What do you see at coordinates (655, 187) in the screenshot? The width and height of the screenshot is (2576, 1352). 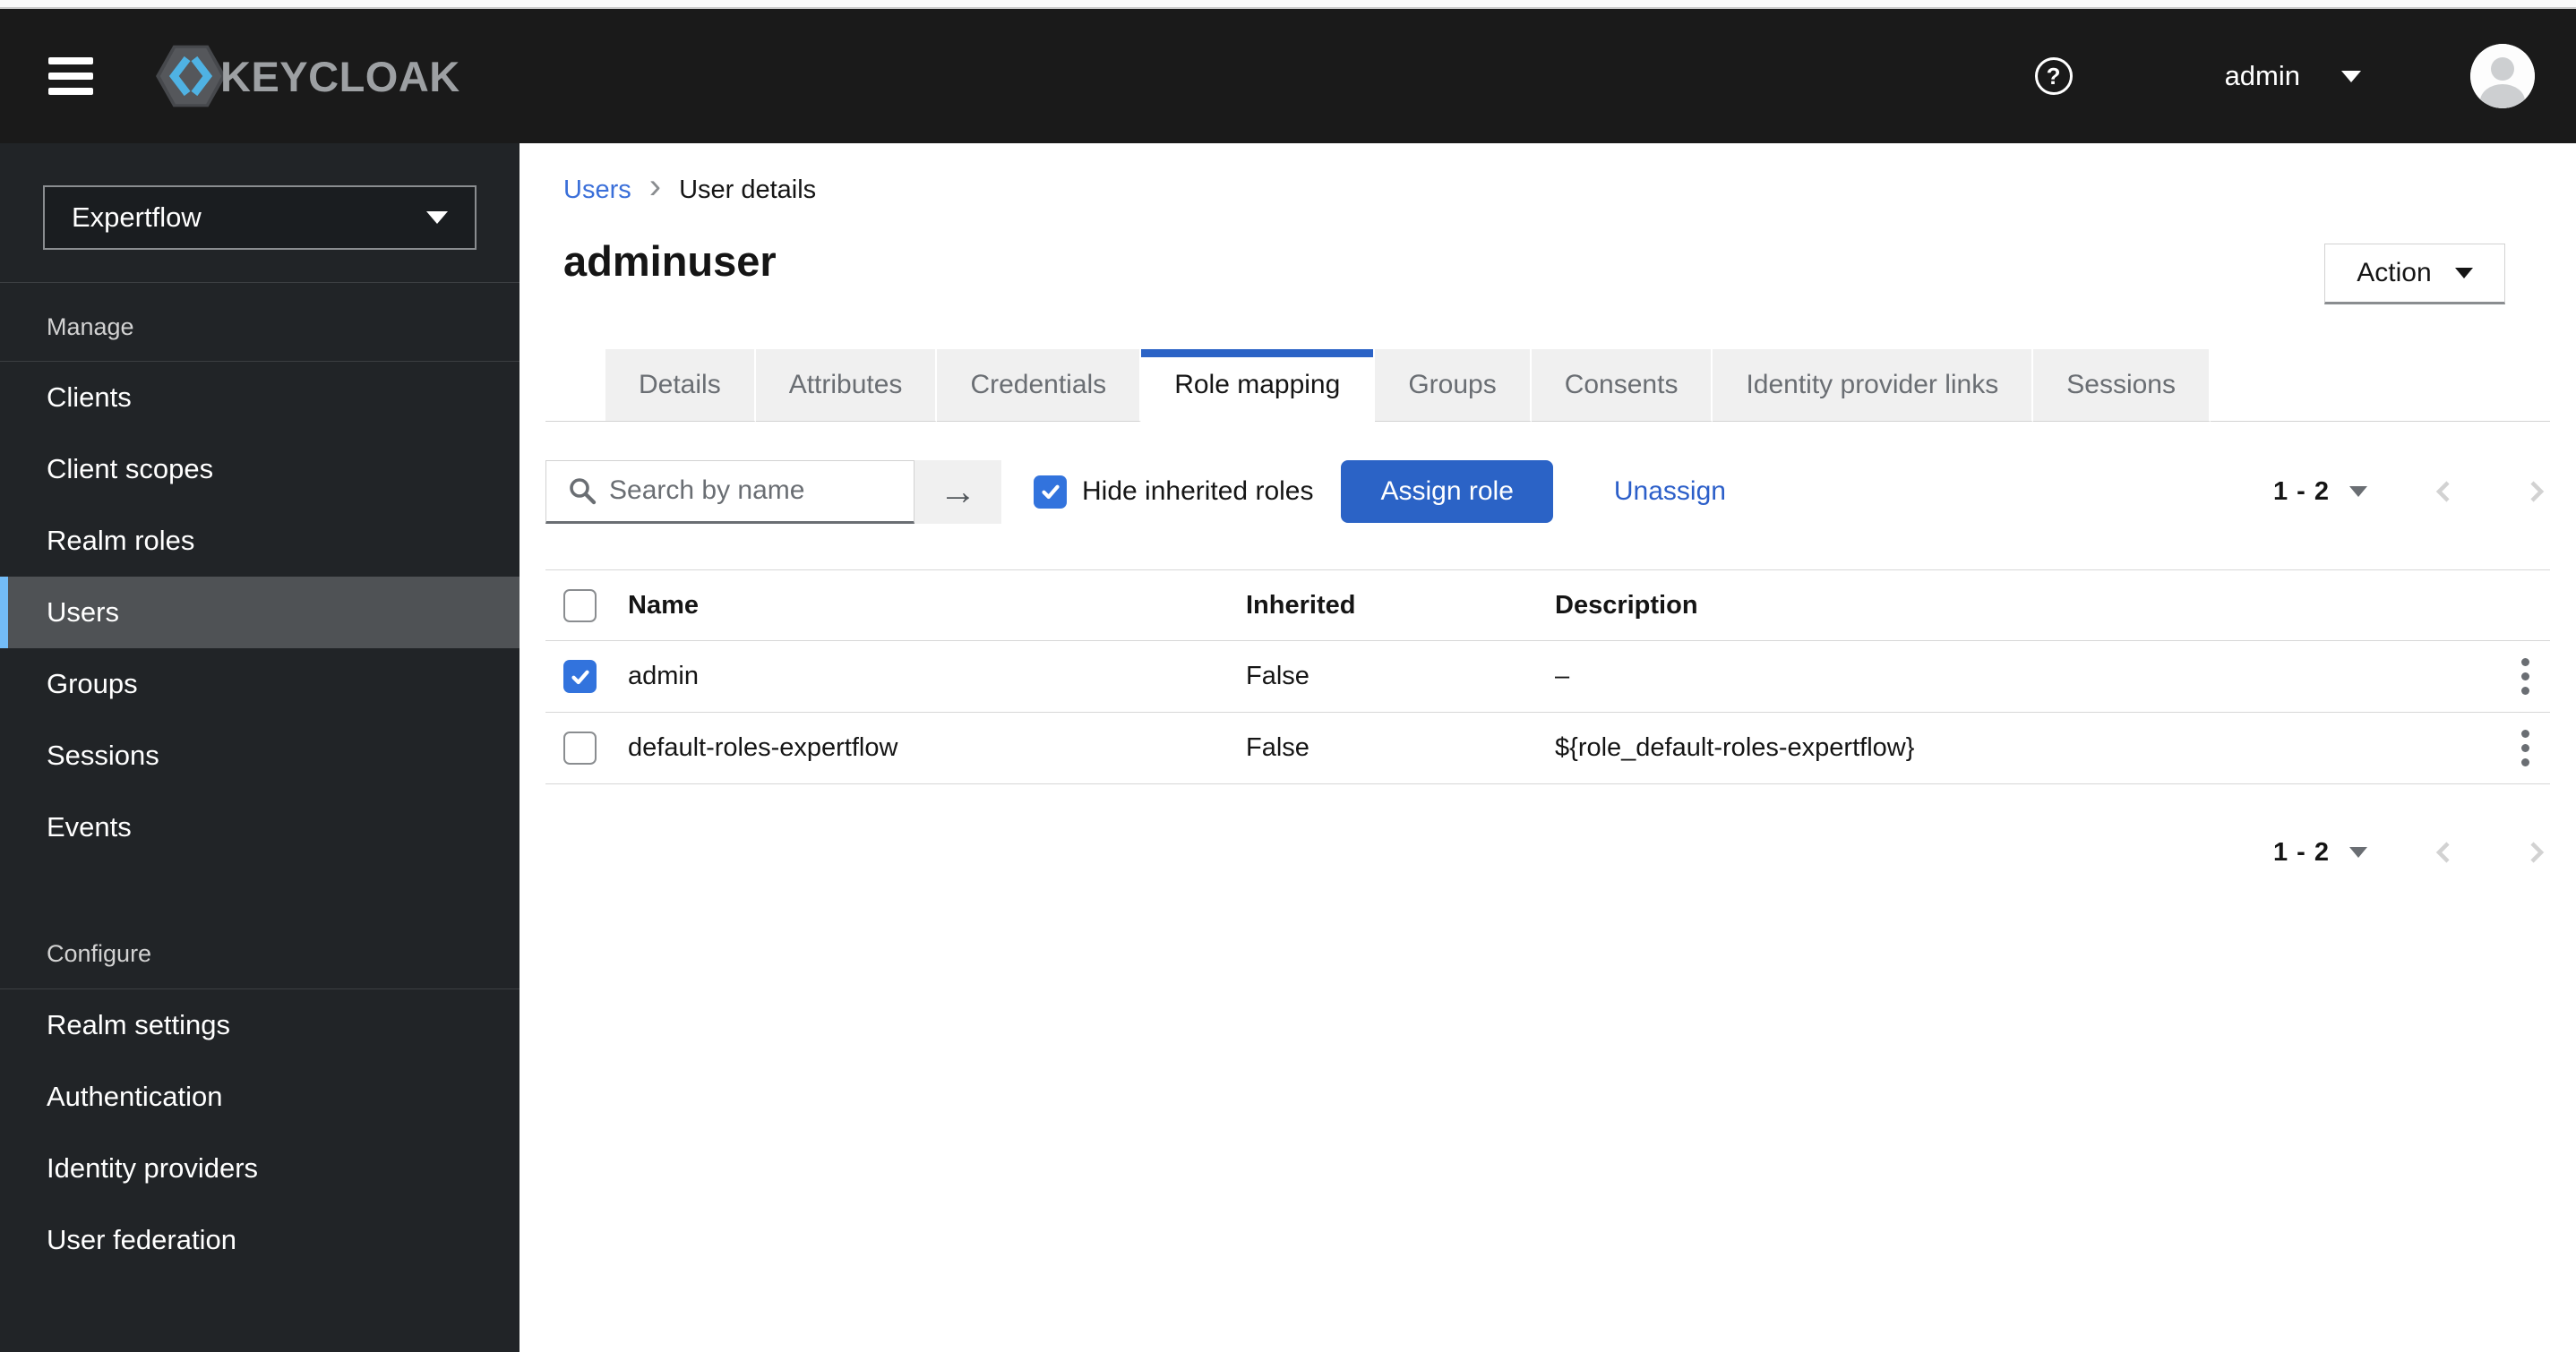 I see `breadcrumb-chevron-icon: ›` at bounding box center [655, 187].